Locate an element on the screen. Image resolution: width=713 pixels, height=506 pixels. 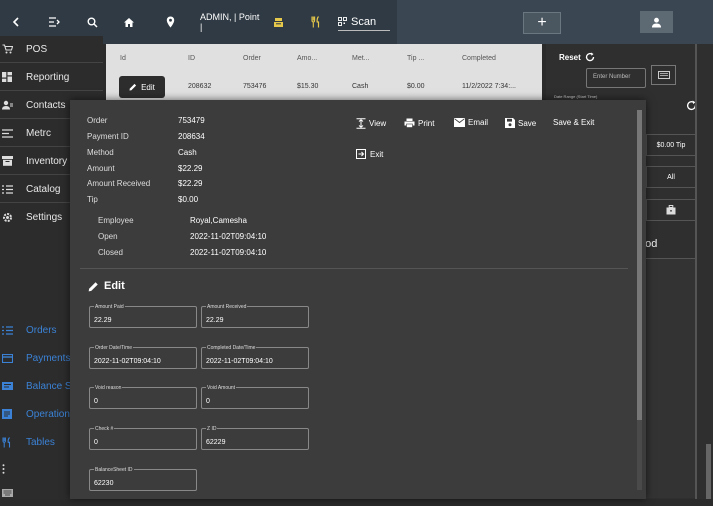
field-label: Check # is located at coordinates (104, 429).